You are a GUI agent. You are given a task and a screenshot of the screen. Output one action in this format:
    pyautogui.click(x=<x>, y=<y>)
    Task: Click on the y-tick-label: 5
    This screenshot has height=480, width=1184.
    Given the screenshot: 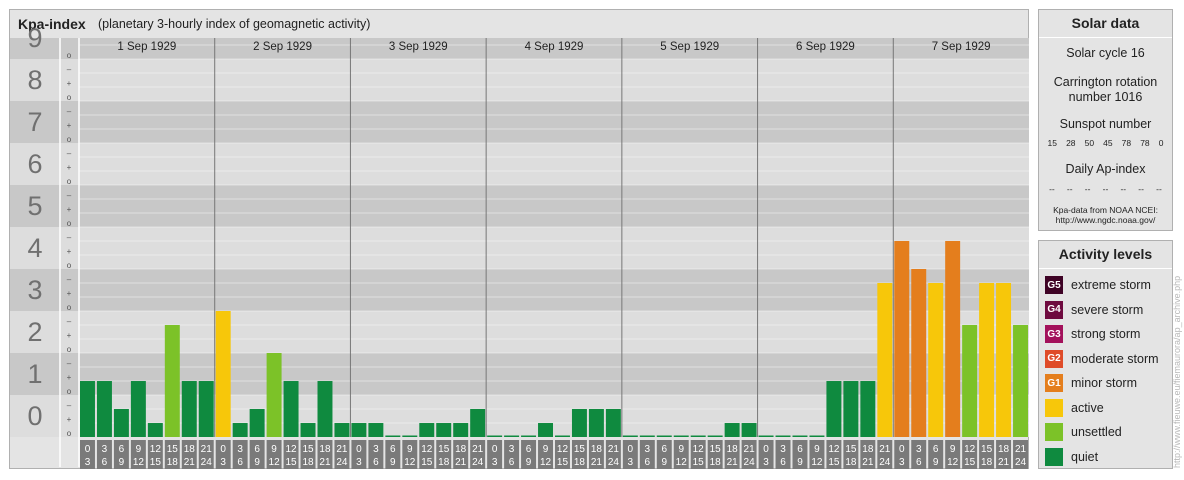 What is the action you would take?
    pyautogui.click(x=34, y=206)
    